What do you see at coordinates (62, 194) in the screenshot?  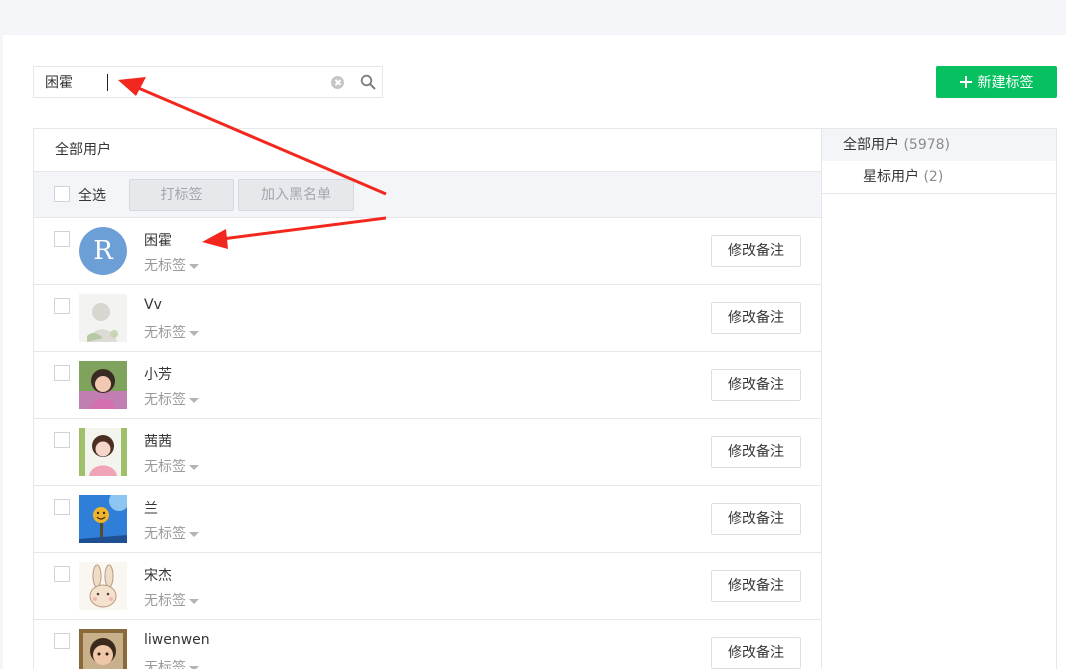 I see `select-all-checkbox` at bounding box center [62, 194].